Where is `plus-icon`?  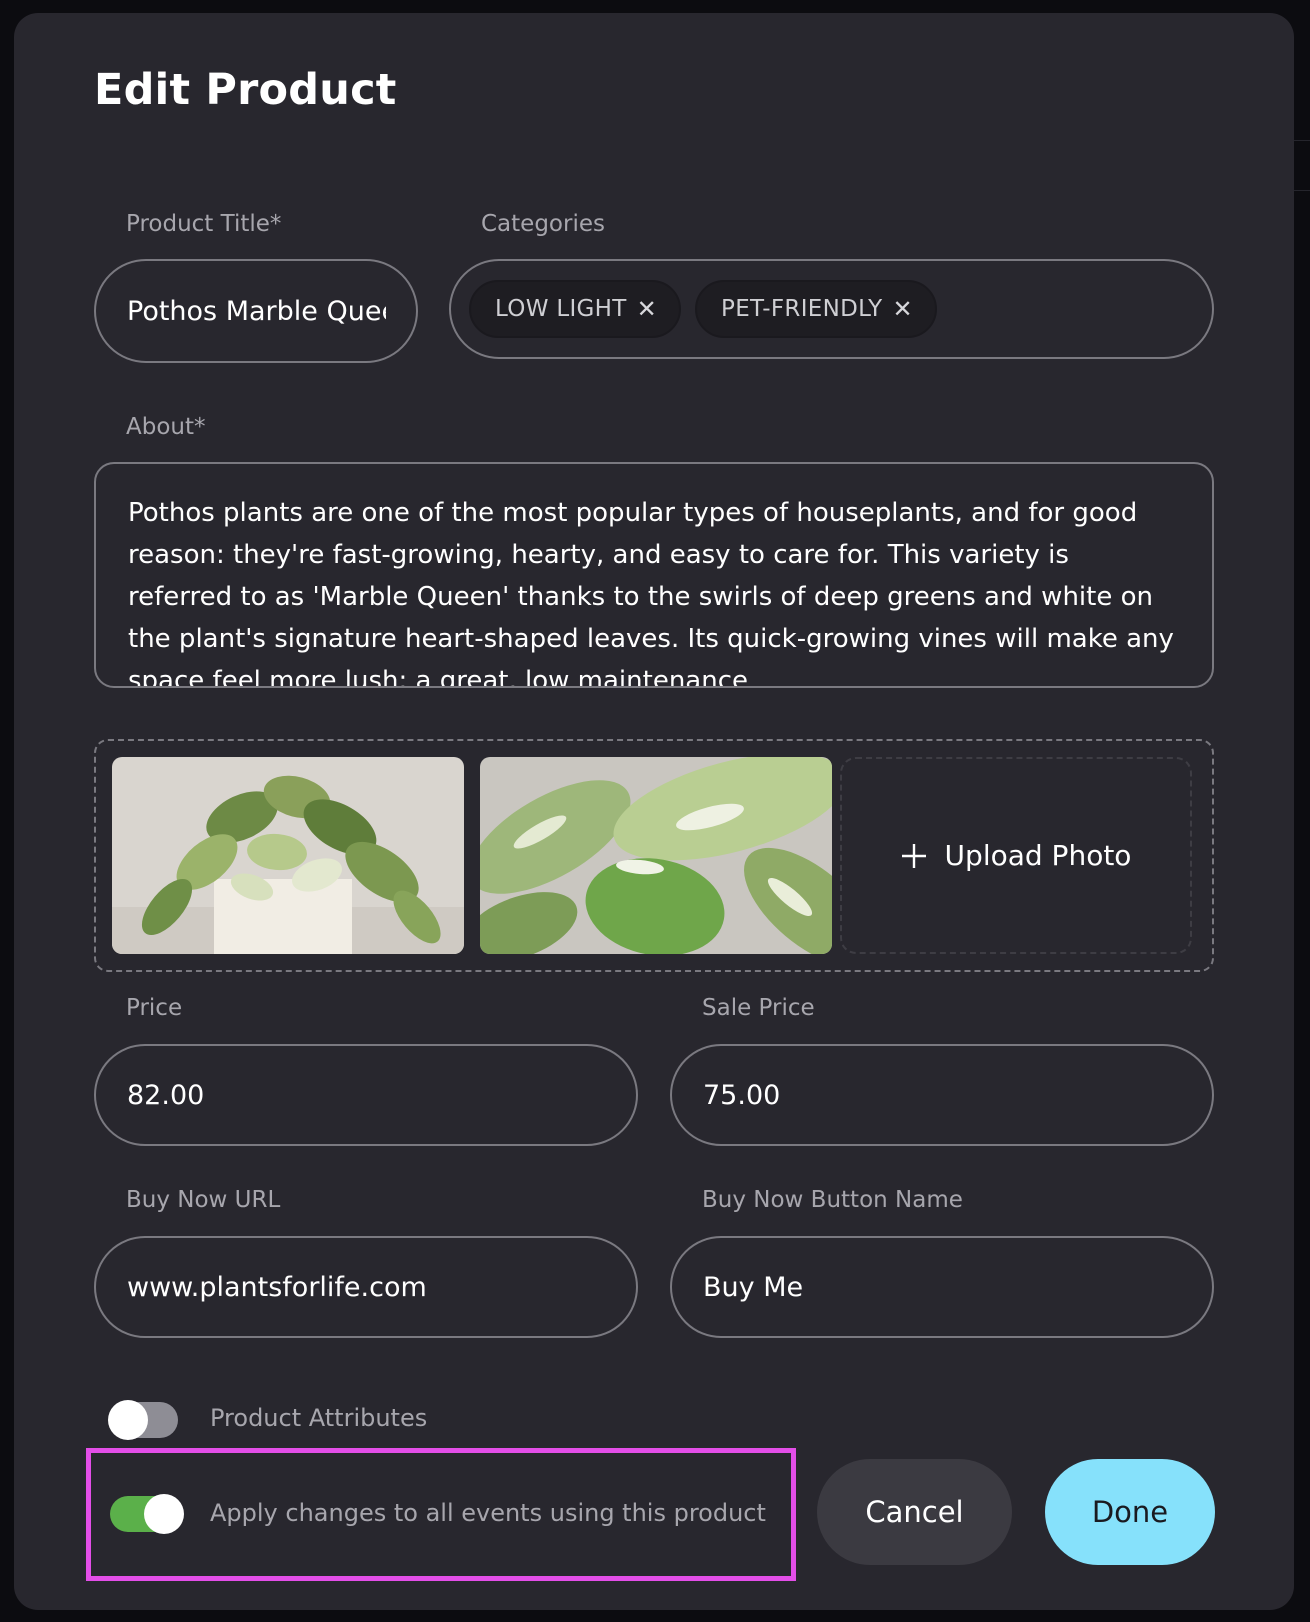
plus-icon is located at coordinates (914, 856).